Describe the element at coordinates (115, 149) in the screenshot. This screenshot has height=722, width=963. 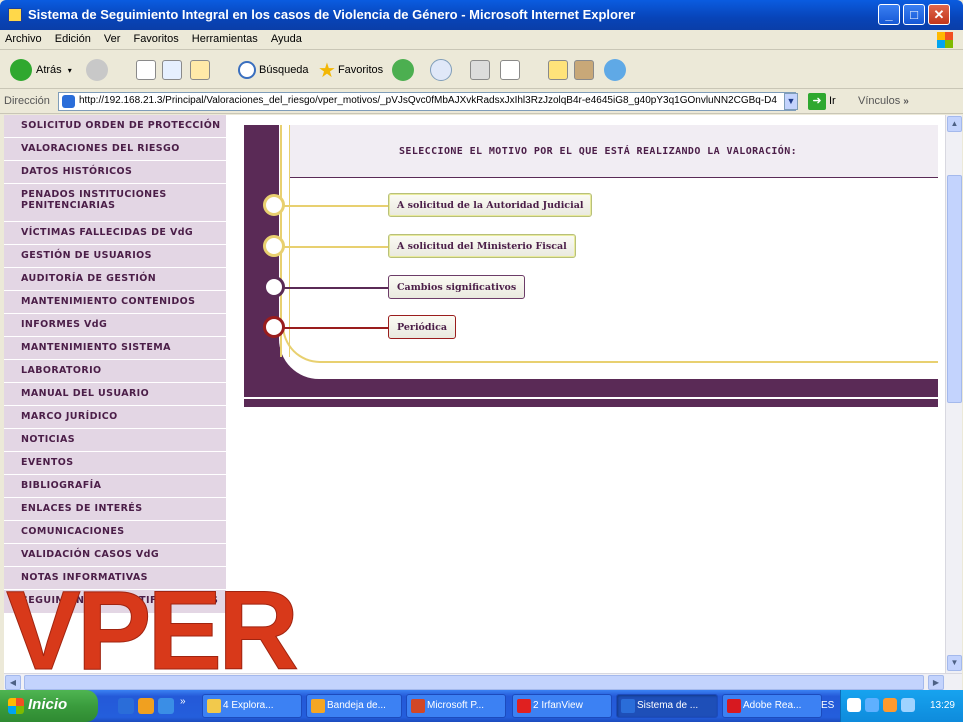
I see `nav-valoraciones-riesgo: VALORACIONES DEL RIESGO` at that location.